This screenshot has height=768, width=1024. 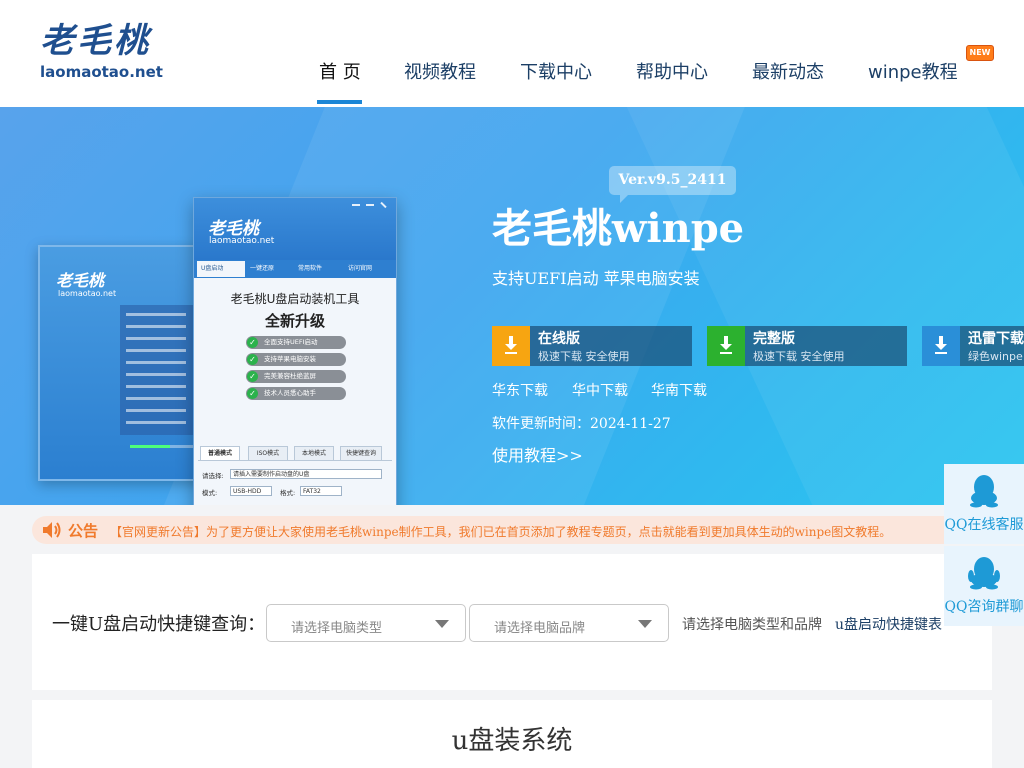 What do you see at coordinates (996, 339) in the screenshot?
I see `download-name: 迅雷下载` at bounding box center [996, 339].